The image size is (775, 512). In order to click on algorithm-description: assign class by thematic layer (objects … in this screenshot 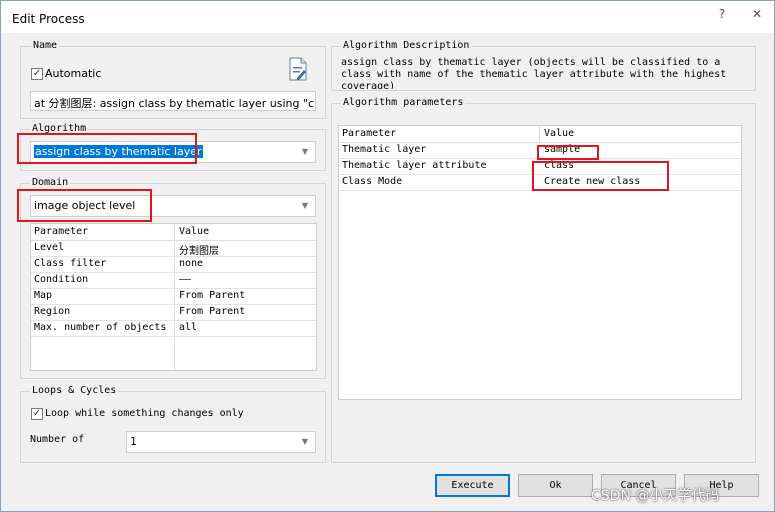, I will do `click(534, 73)`.